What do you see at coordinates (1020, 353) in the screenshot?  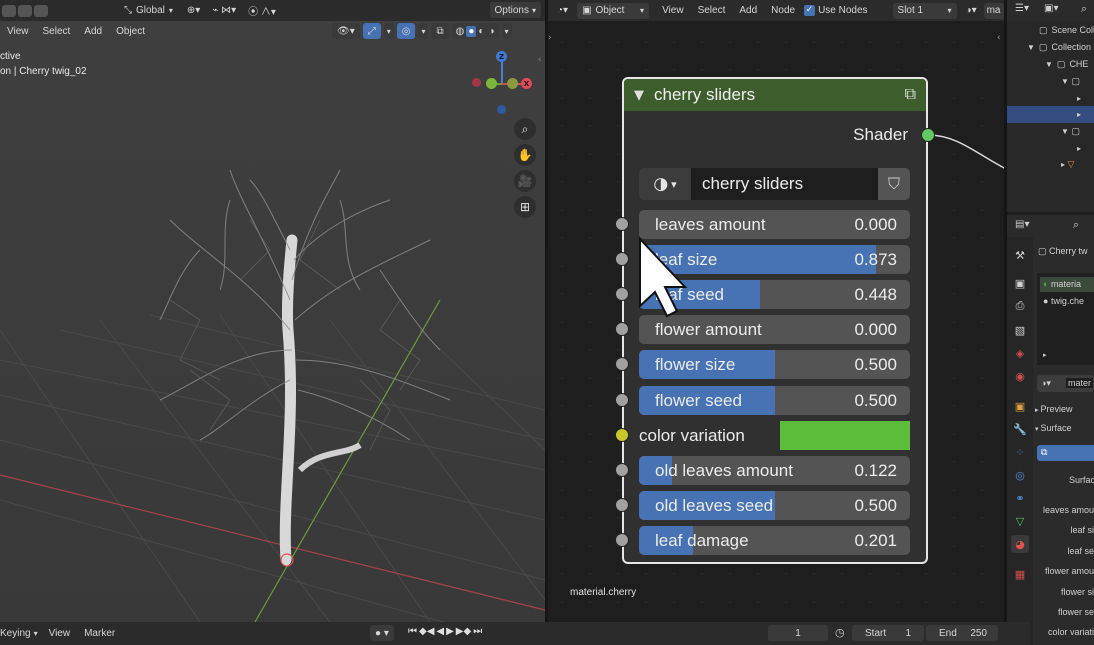 I see `scene-tab-icon: ◈` at bounding box center [1020, 353].